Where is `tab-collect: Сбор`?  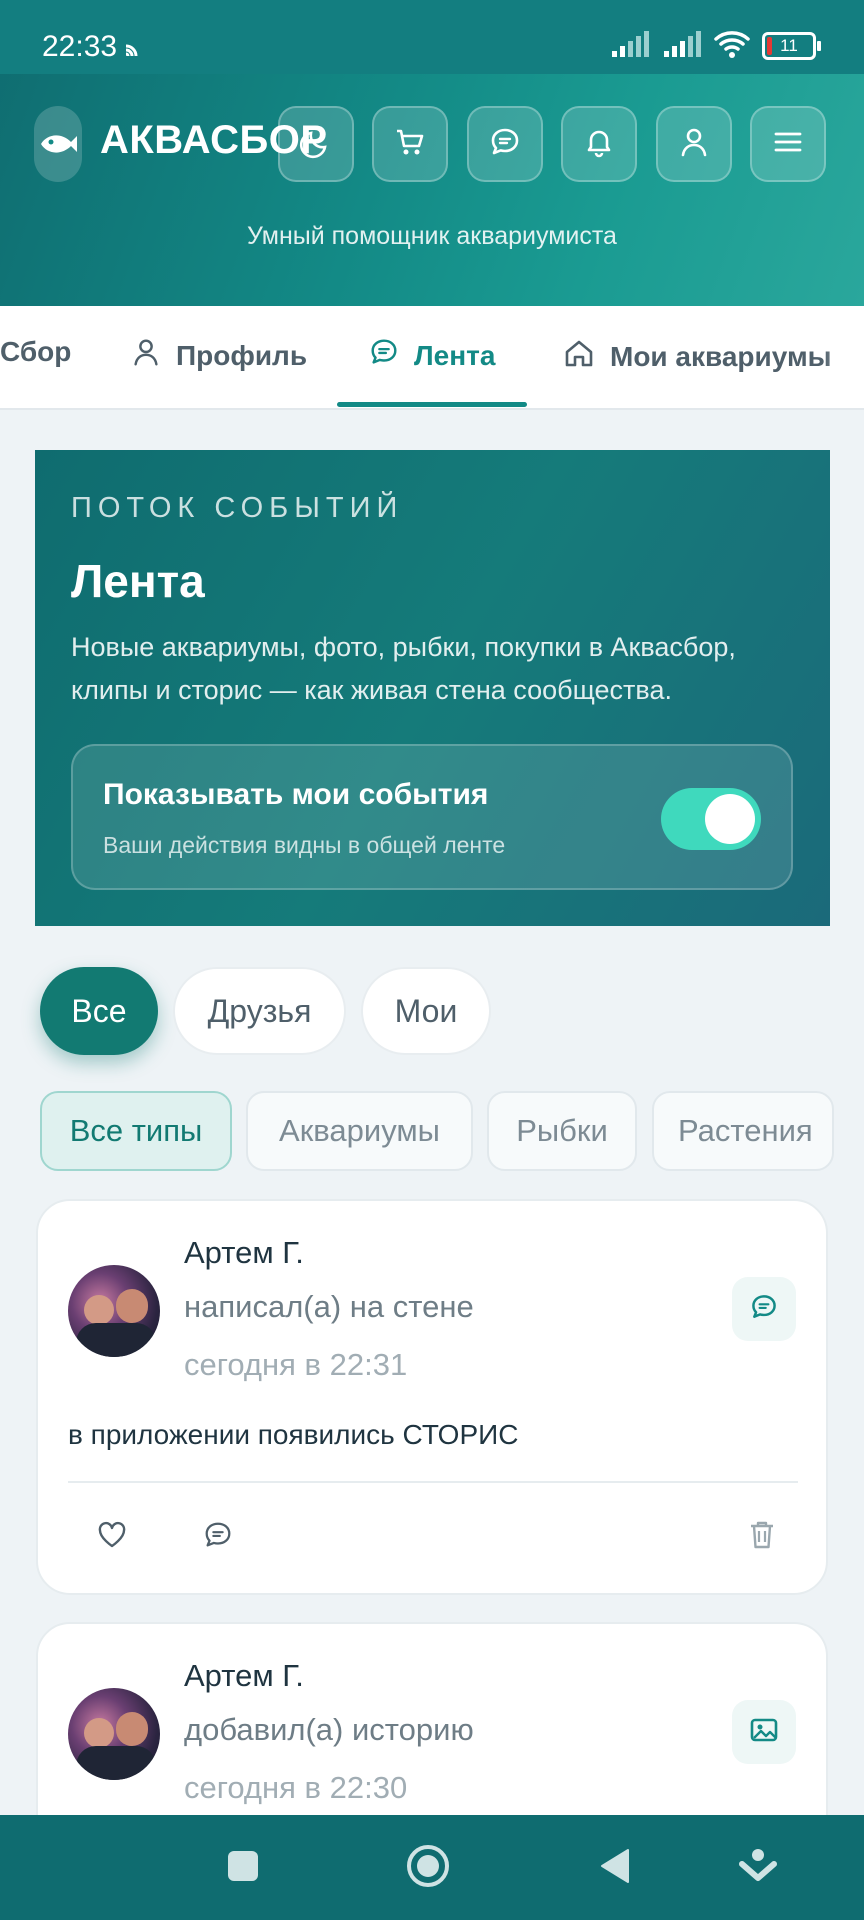 tab-collect: Сбор is located at coordinates (35, 352).